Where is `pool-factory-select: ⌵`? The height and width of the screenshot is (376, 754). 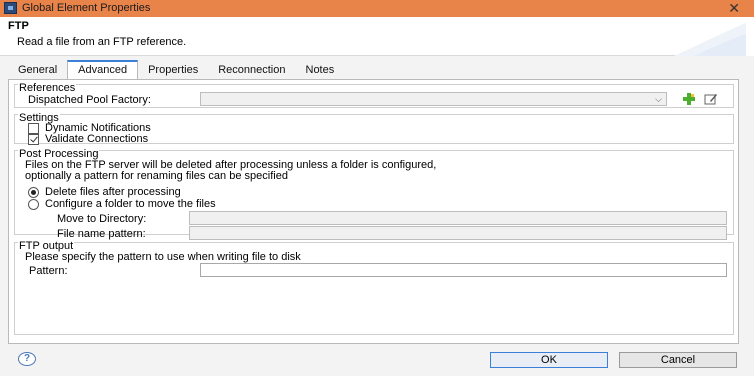 pool-factory-select: ⌵ is located at coordinates (433, 99).